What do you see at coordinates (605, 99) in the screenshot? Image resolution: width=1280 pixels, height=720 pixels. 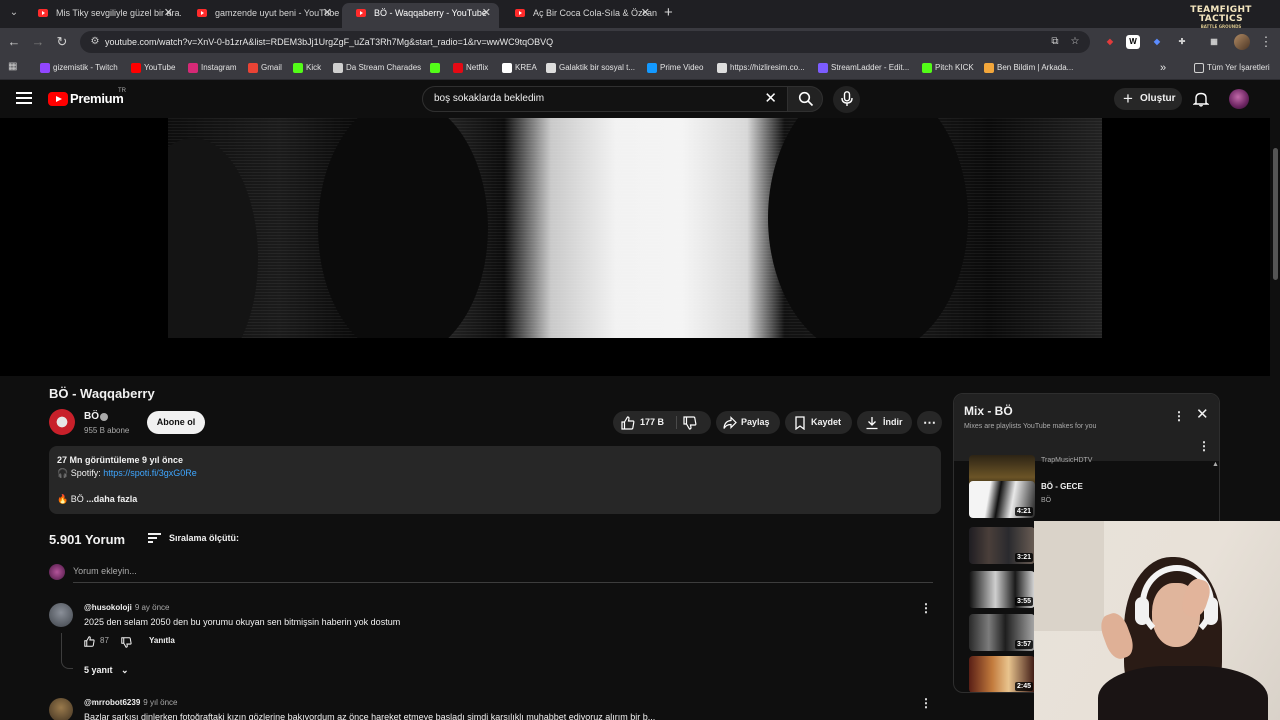 I see `search-input: boş sokaklarda bekledim ✕` at bounding box center [605, 99].